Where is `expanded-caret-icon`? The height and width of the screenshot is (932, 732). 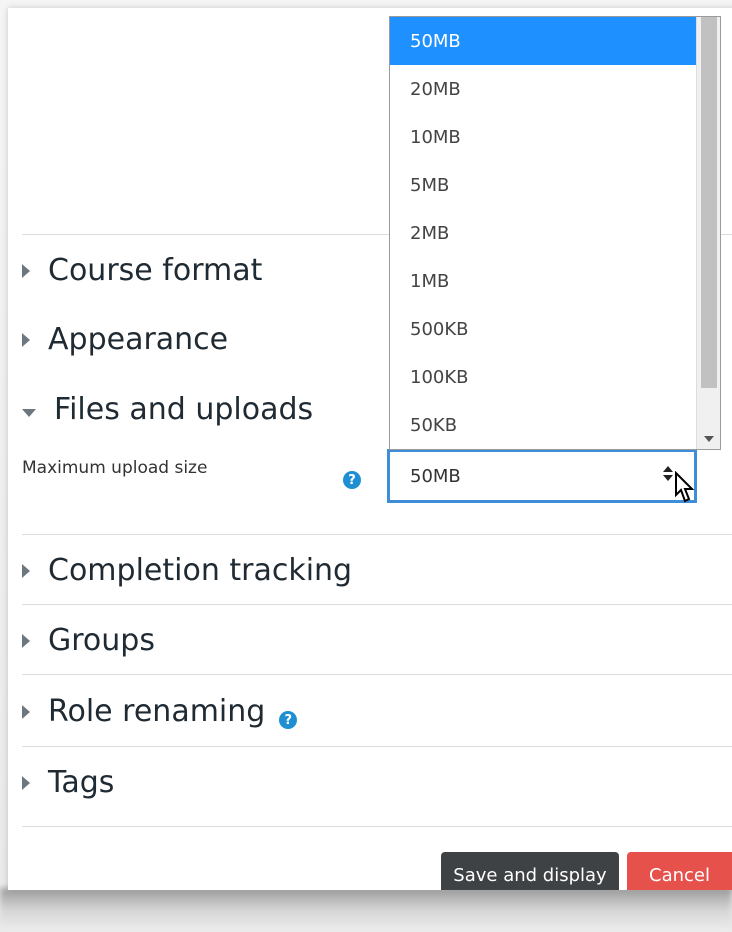 expanded-caret-icon is located at coordinates (29, 413).